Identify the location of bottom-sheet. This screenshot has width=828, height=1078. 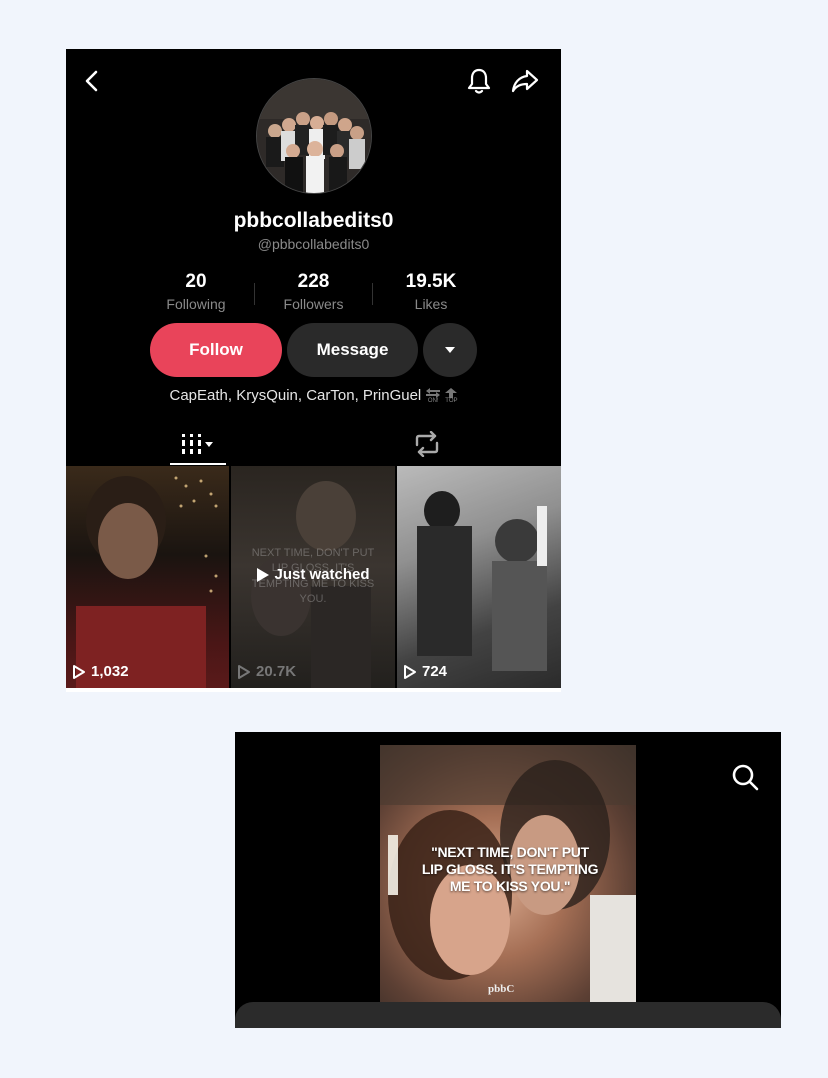
(508, 1015).